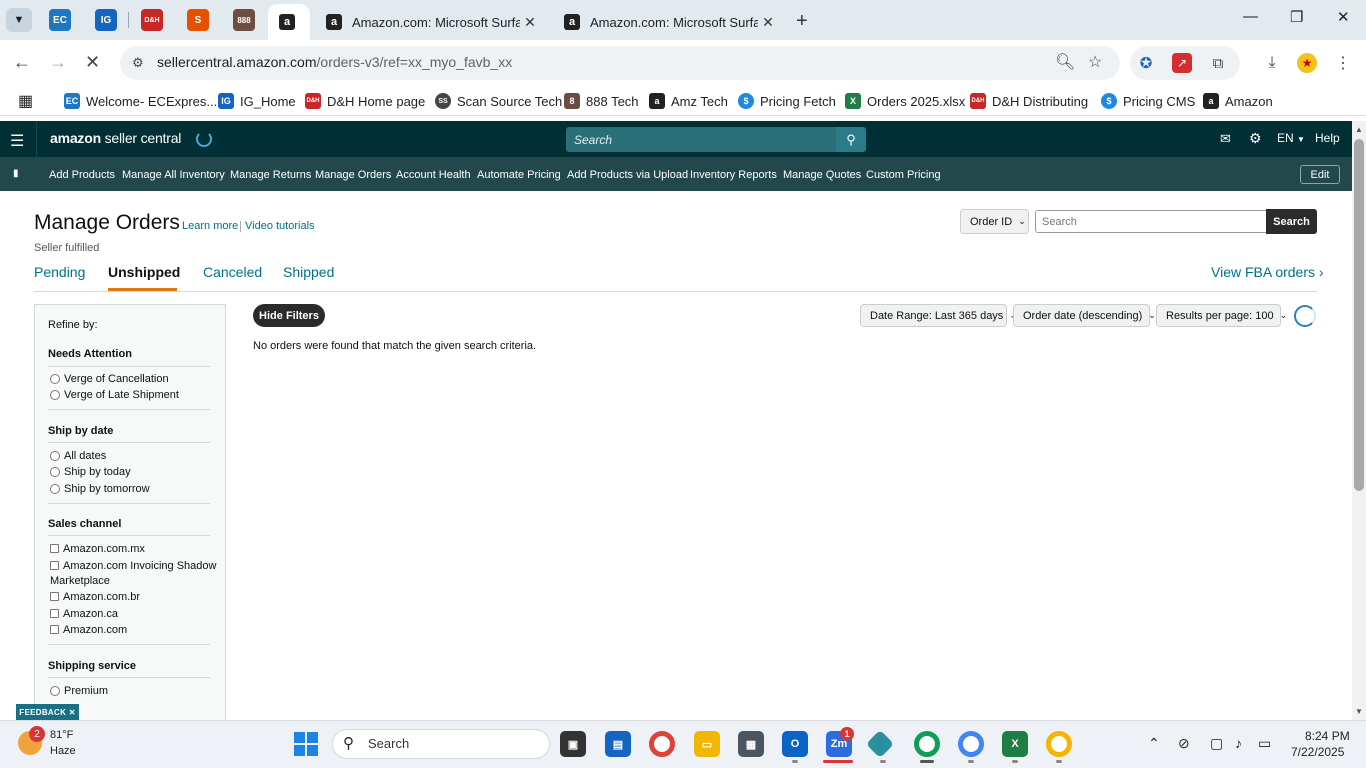 The width and height of the screenshot is (1366, 768). Describe the element at coordinates (61, 735) in the screenshot. I see `weather-temperature: 81°F` at that location.